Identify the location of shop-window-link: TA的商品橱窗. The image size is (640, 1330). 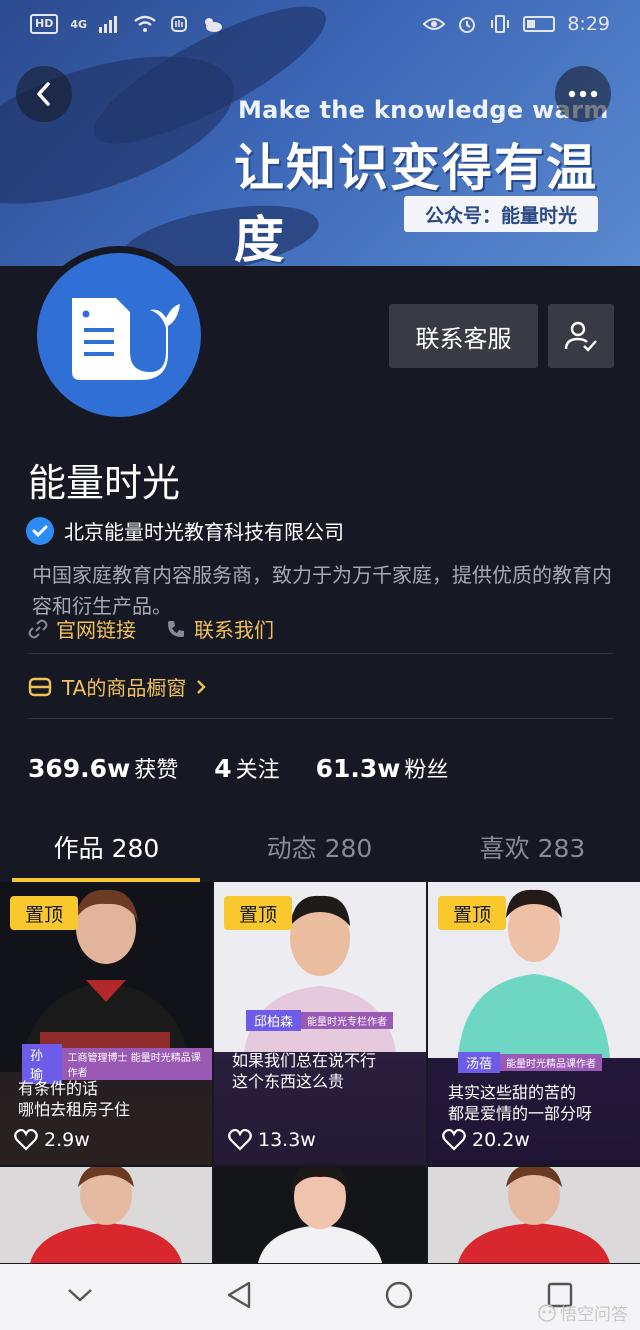
(117, 686).